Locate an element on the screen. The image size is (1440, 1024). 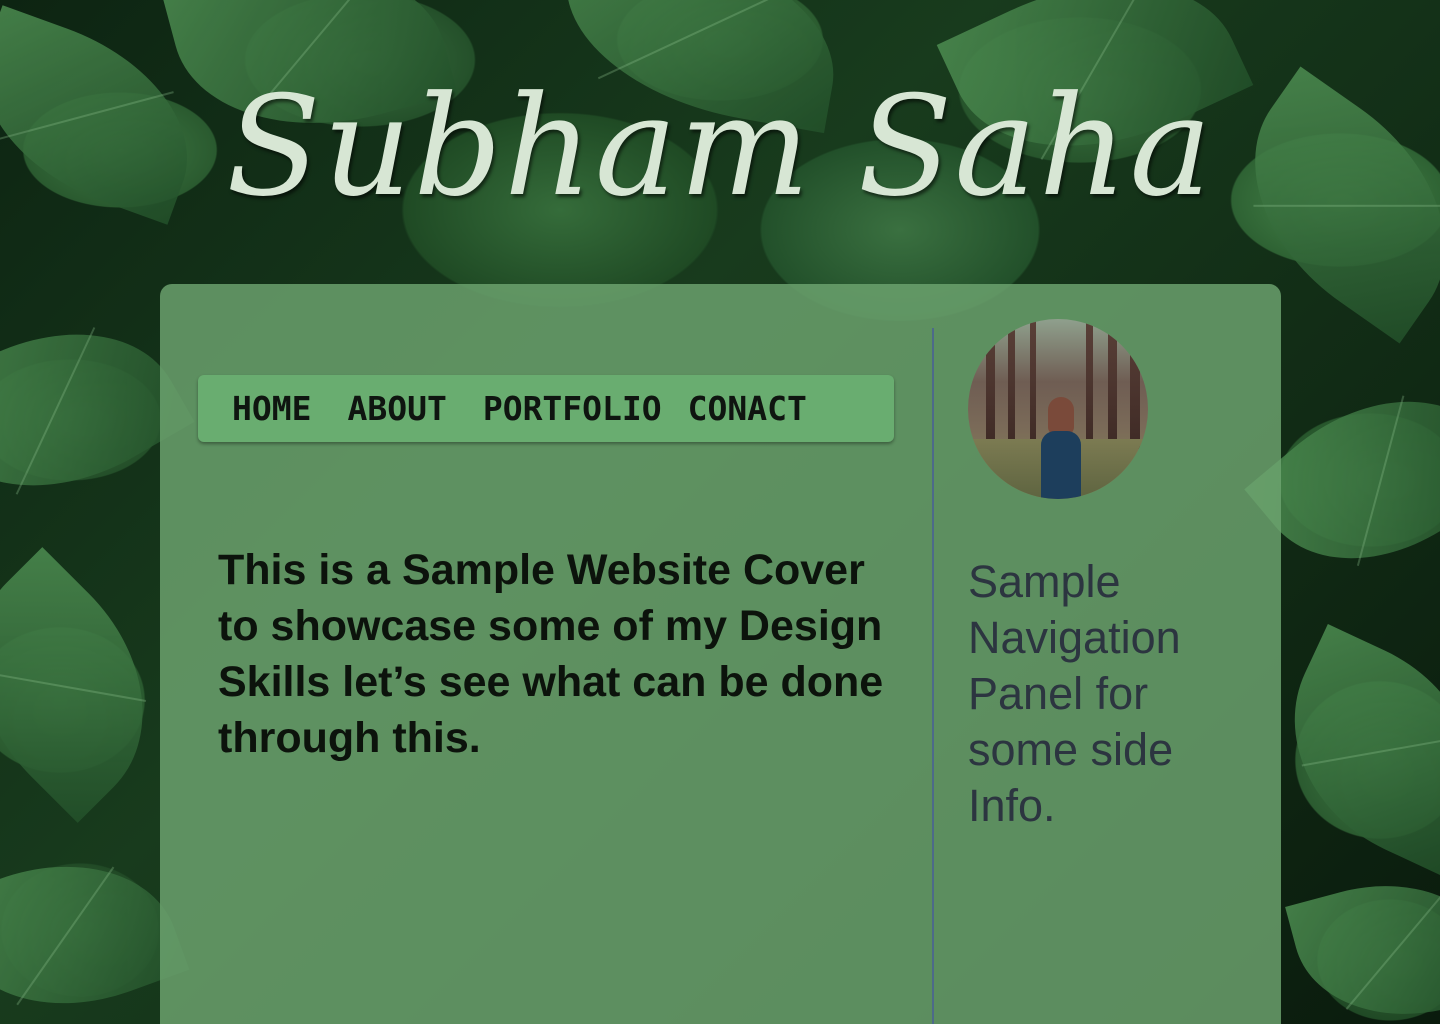
avatar is located at coordinates (1058, 409).